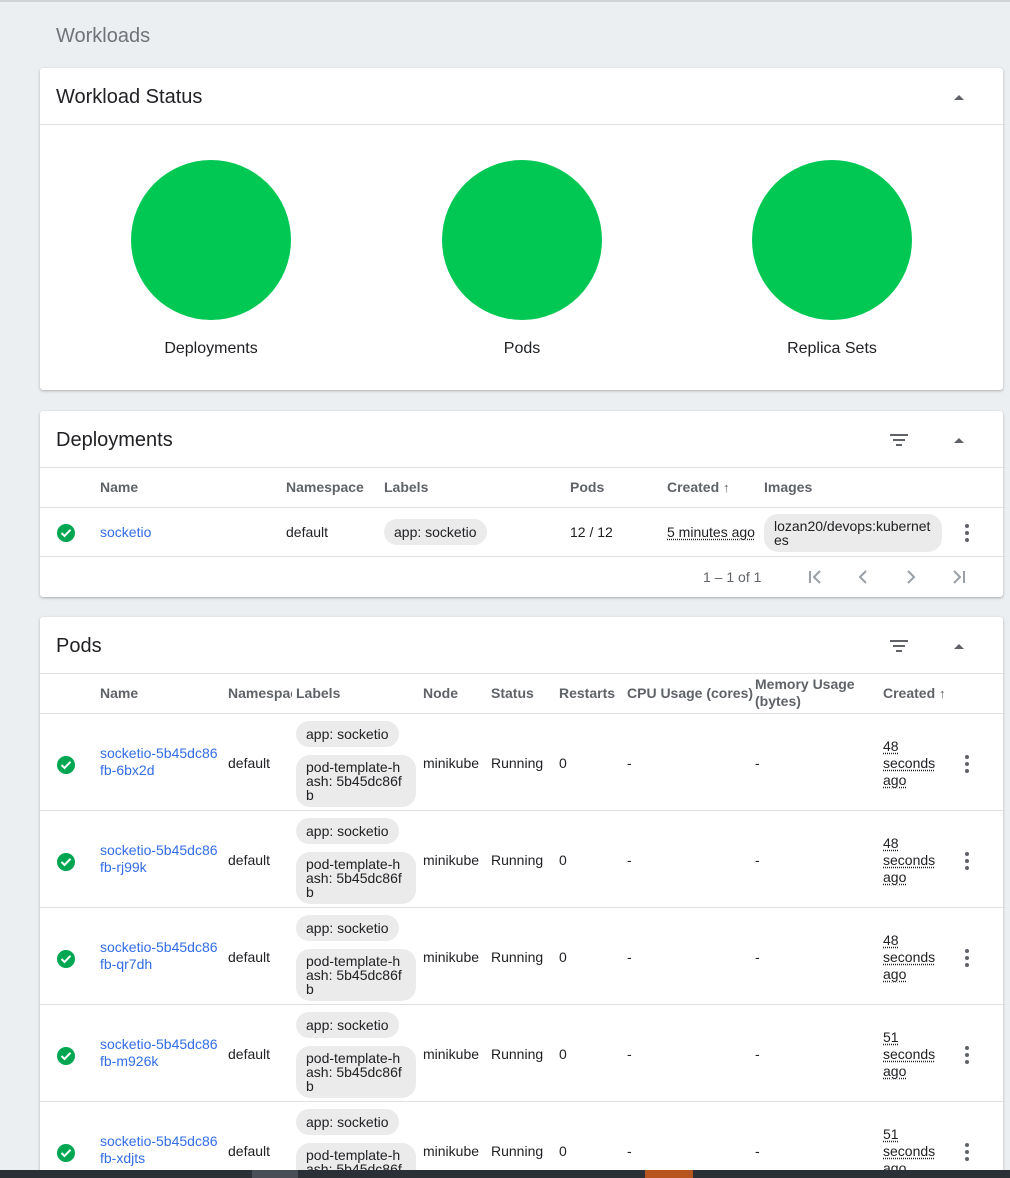 The image size is (1010, 1178). What do you see at coordinates (591, 532) in the screenshot?
I see `pods-cell: 12 / 12` at bounding box center [591, 532].